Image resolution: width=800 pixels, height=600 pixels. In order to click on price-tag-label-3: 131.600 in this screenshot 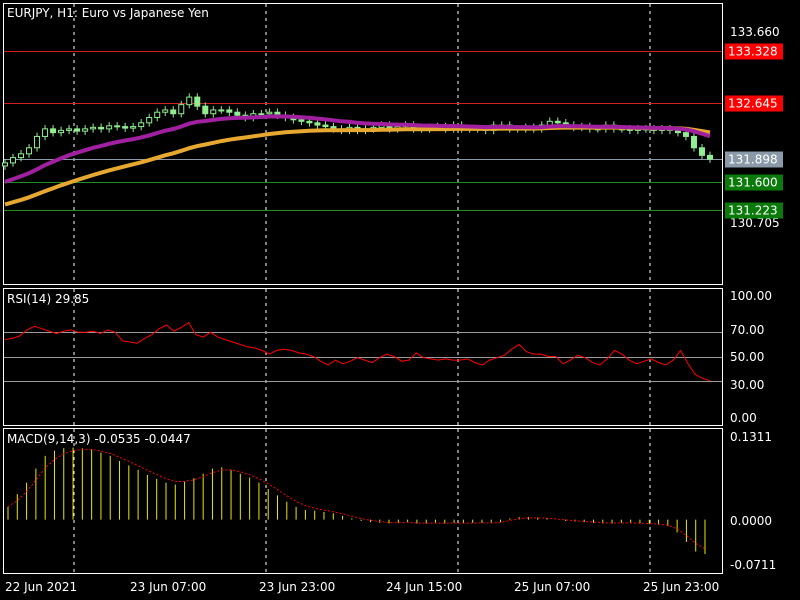, I will do `click(753, 183)`.